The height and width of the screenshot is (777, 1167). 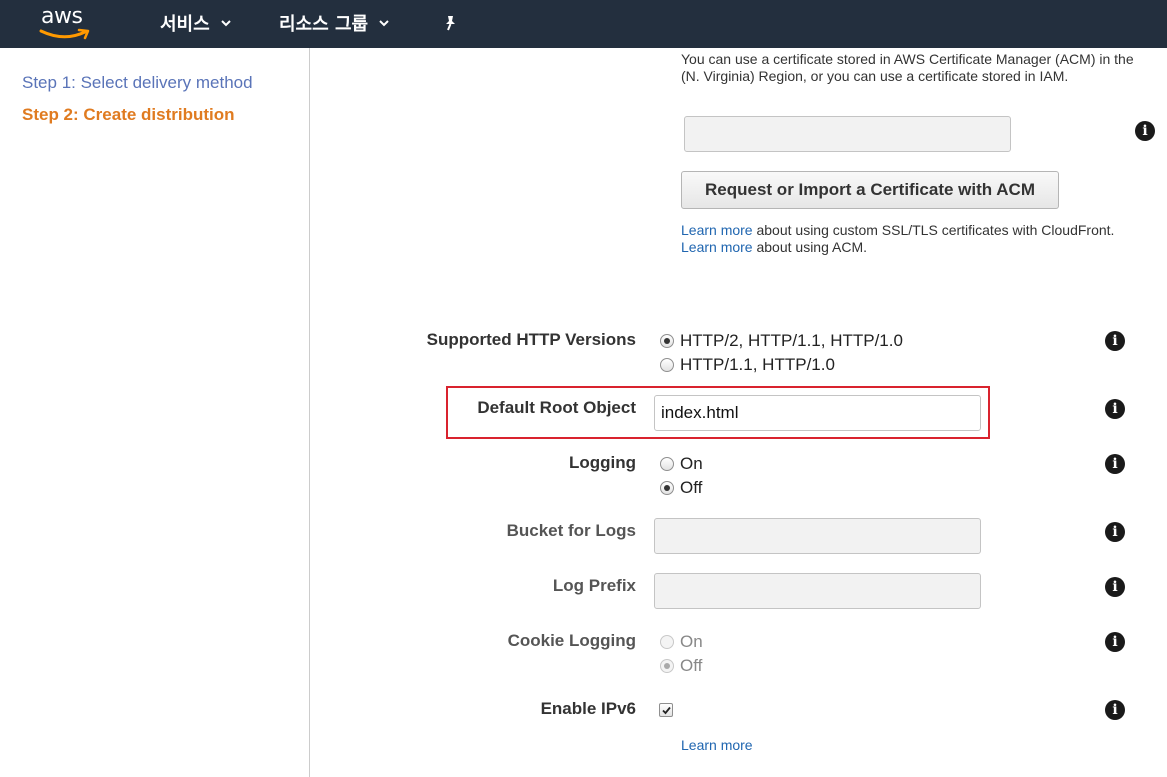 What do you see at coordinates (1115, 464) in the screenshot?
I see `logging-info-icon: i` at bounding box center [1115, 464].